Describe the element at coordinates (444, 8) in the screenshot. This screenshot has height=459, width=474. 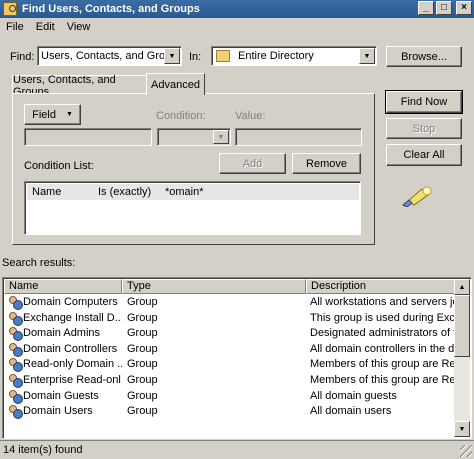
I see `maximize-button: □` at that location.